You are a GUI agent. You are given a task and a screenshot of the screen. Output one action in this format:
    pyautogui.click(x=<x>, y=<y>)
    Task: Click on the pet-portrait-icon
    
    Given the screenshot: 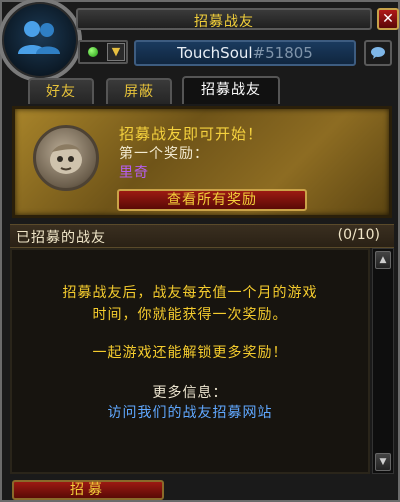 What is the action you would take?
    pyautogui.click(x=66, y=159)
    